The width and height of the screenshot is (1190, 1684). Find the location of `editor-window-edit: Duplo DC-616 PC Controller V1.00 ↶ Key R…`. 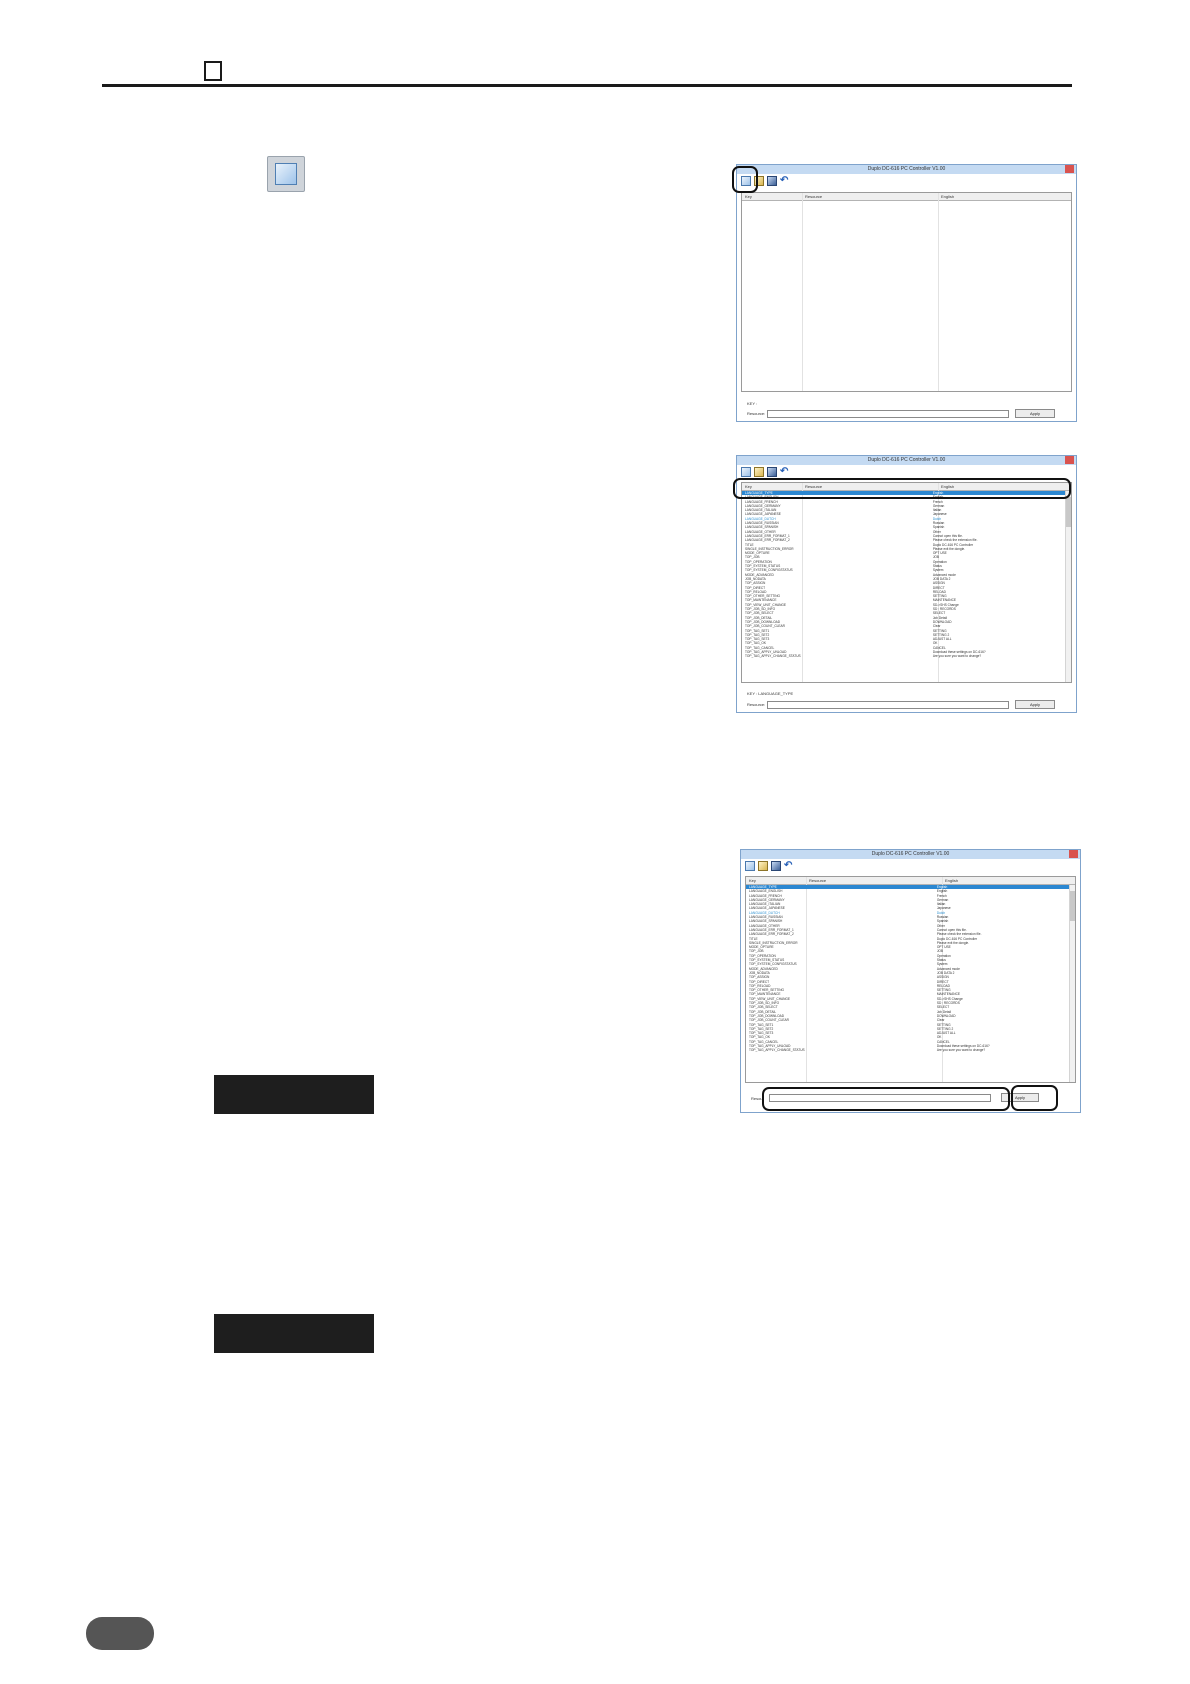

editor-window-edit: Duplo DC-616 PC Controller V1.00 ↶ Key R… is located at coordinates (910, 981).